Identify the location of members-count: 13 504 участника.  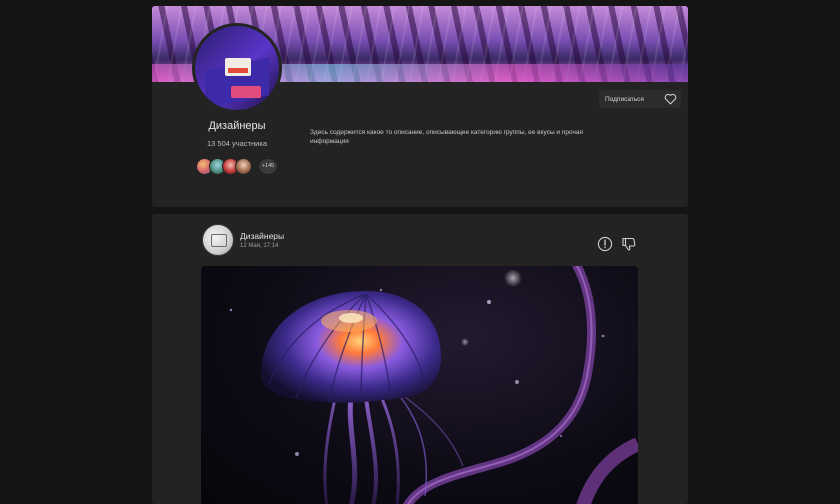
(237, 143).